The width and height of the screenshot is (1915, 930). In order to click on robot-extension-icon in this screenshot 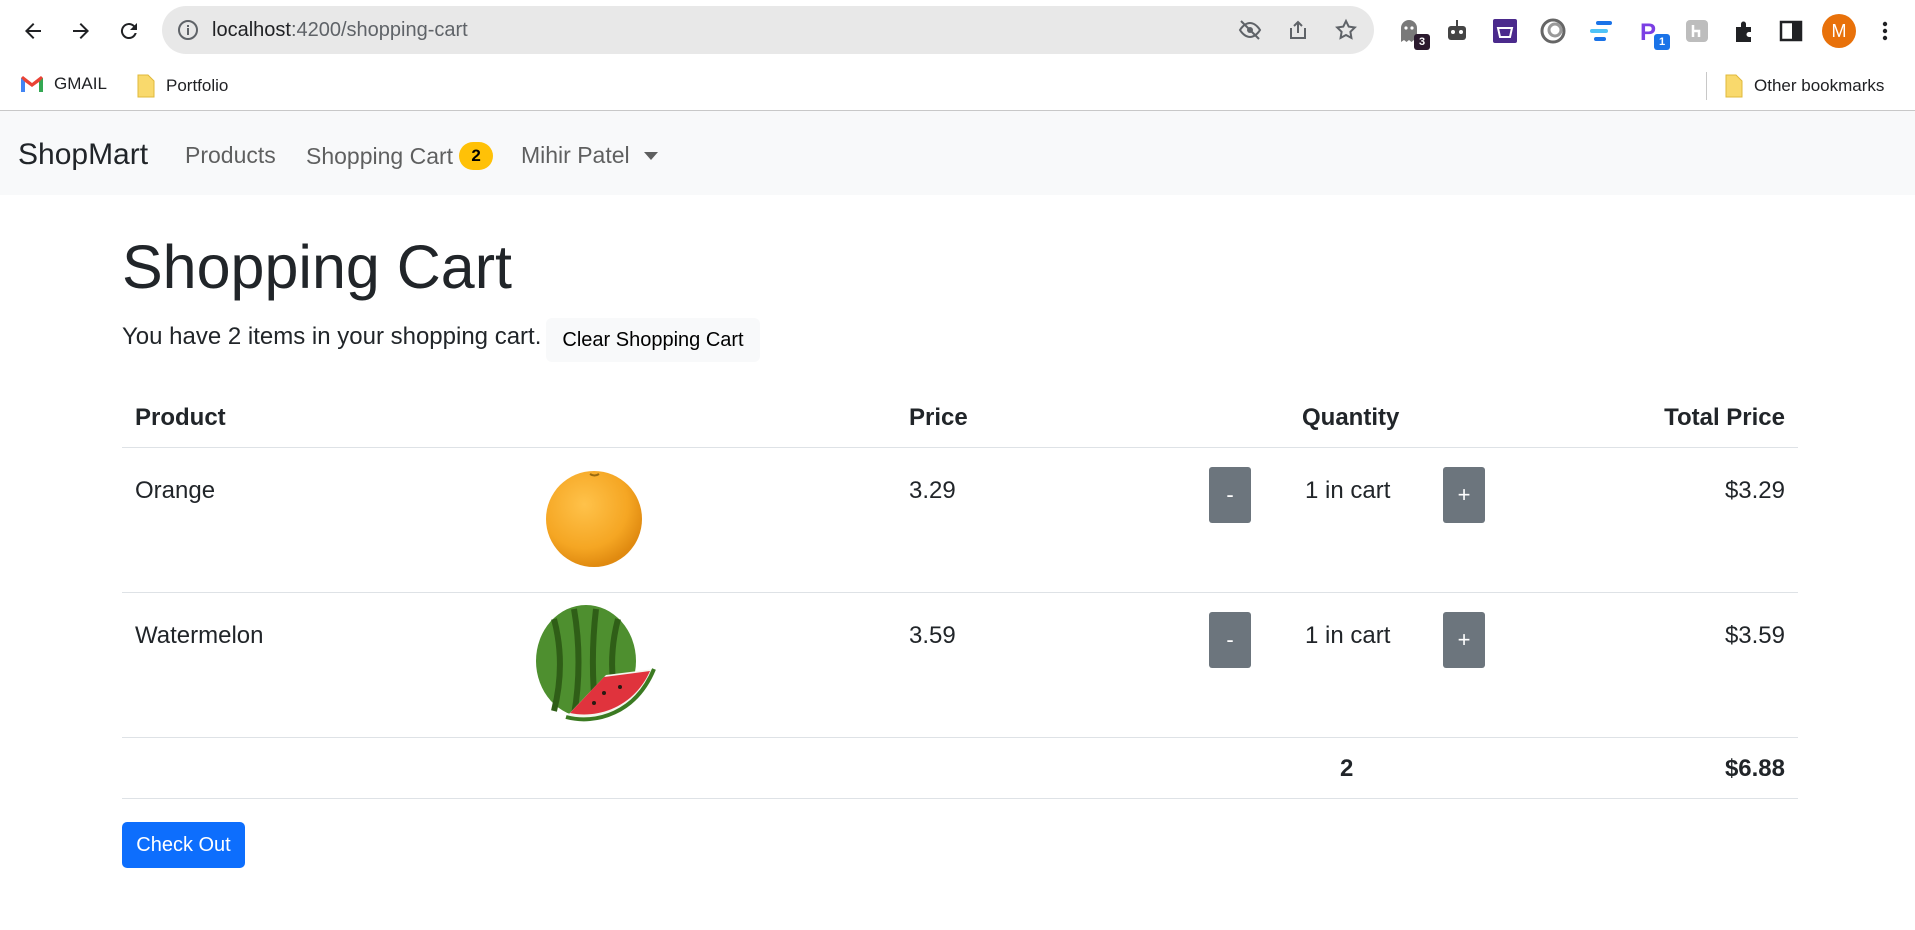, I will do `click(1457, 31)`.